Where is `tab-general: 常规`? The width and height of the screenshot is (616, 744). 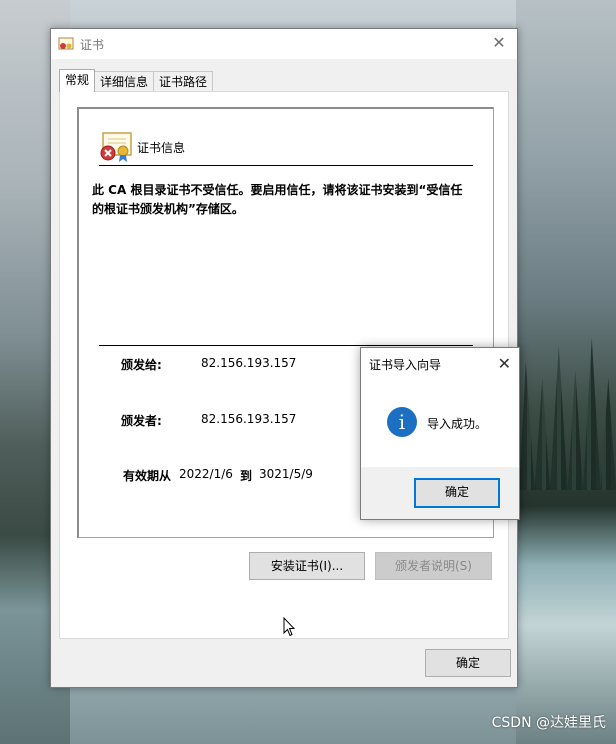 tab-general: 常规 is located at coordinates (77, 80).